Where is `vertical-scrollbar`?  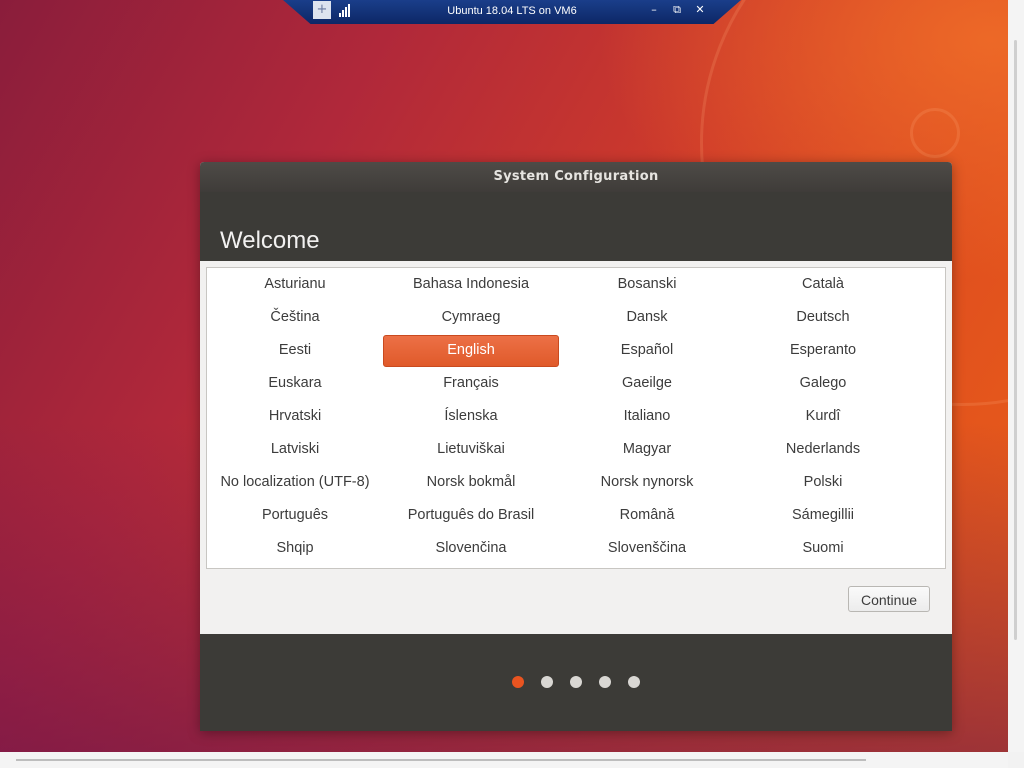 vertical-scrollbar is located at coordinates (1016, 376).